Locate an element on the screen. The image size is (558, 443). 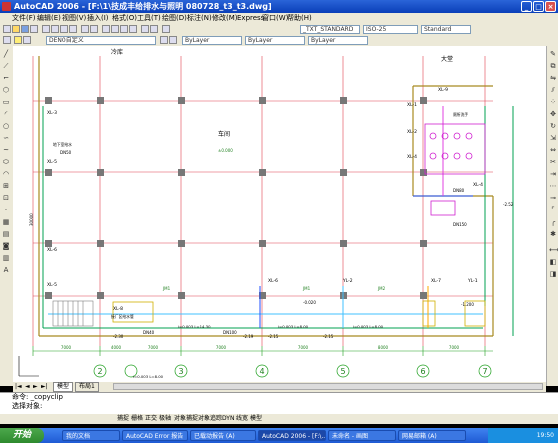
dim-style-combo: ISO-25 is located at coordinates (390, 29).